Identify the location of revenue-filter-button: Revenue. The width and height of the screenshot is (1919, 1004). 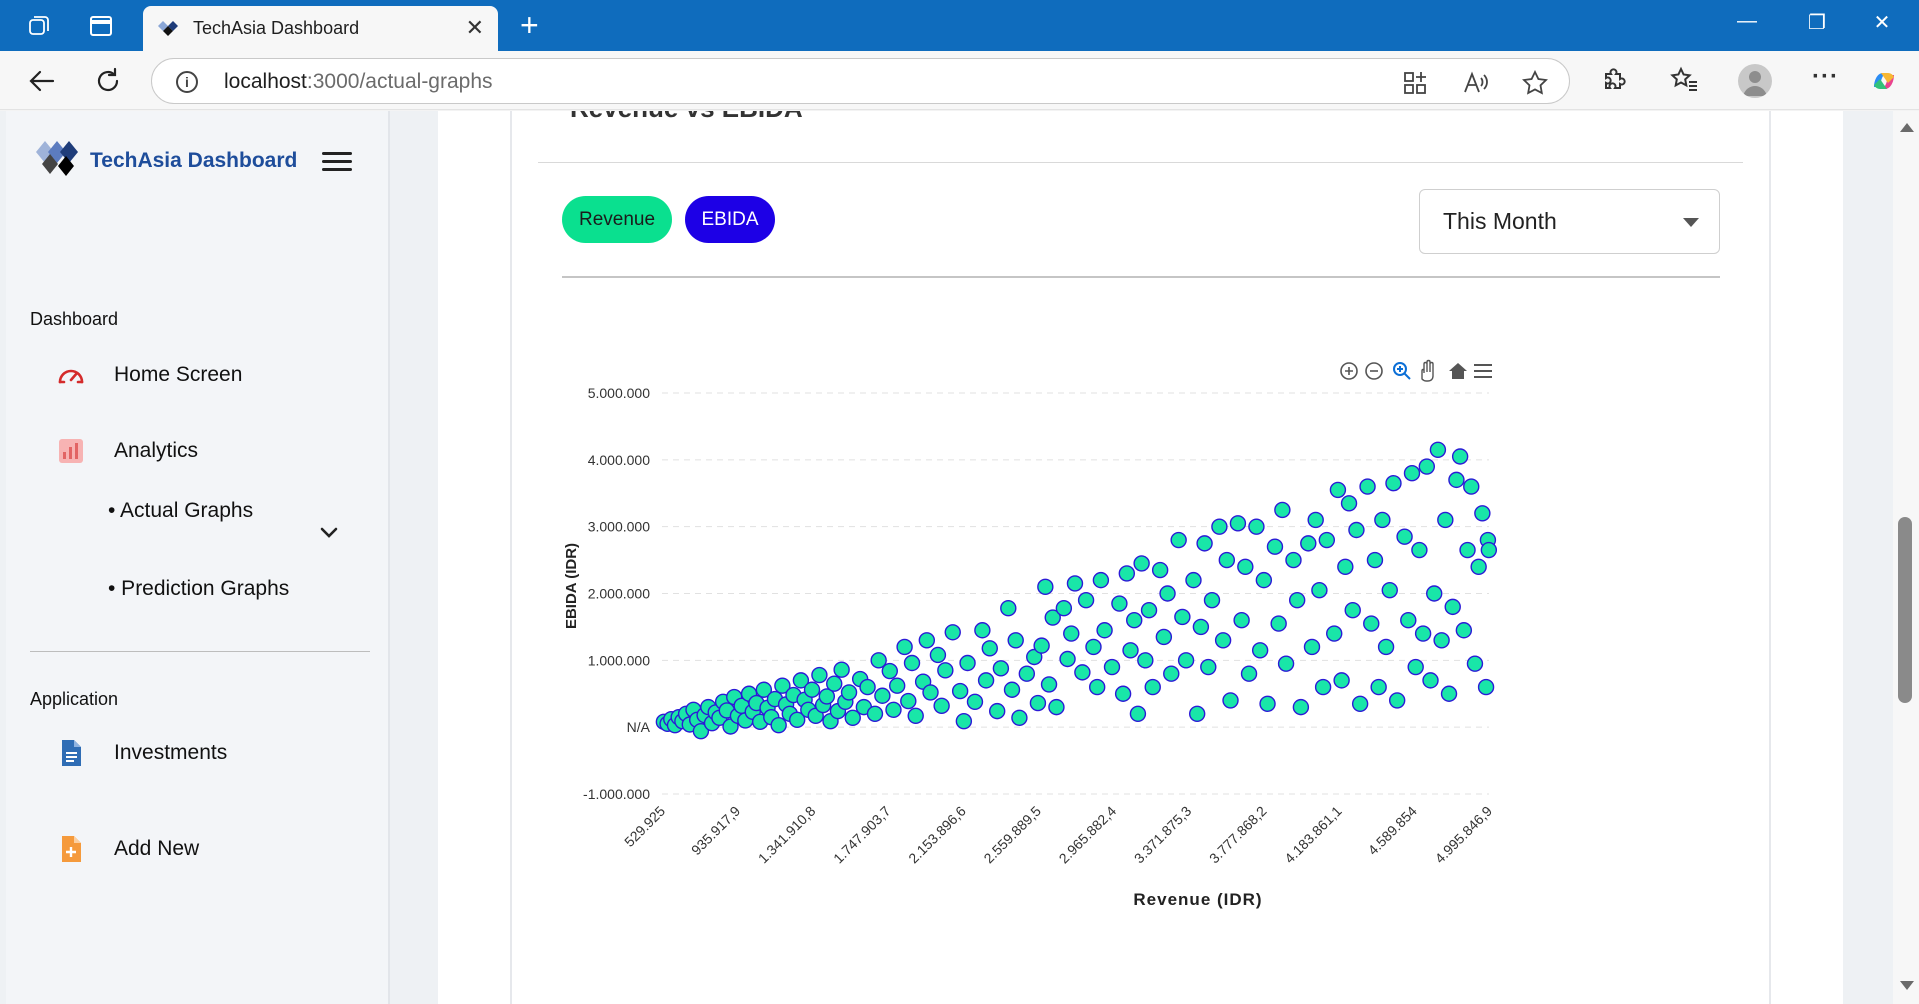
(617, 219).